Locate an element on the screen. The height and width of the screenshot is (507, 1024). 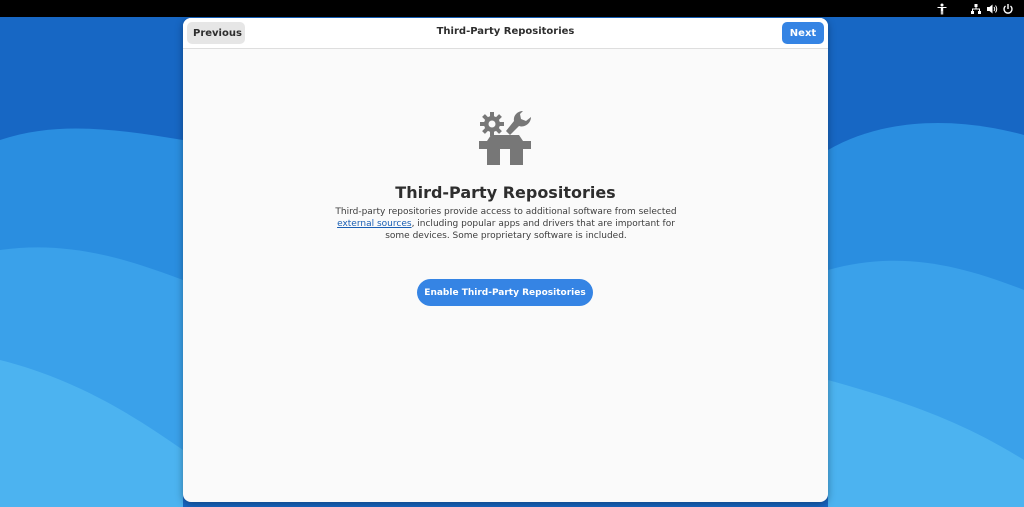
page-heading: Third-Party Repositories is located at coordinates (505, 192).